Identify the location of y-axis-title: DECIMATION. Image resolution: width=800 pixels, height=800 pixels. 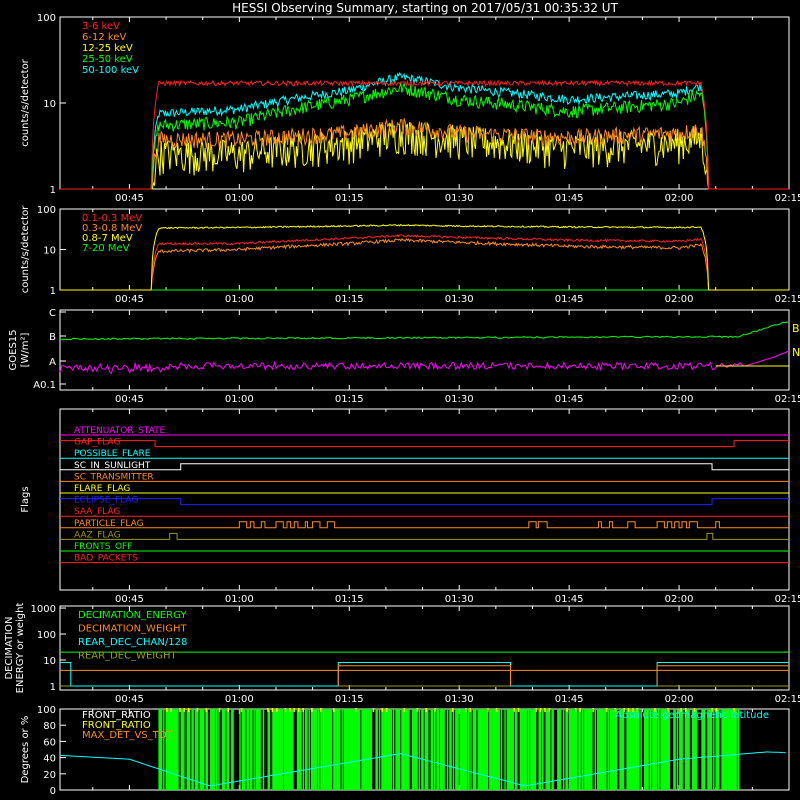
(9, 647).